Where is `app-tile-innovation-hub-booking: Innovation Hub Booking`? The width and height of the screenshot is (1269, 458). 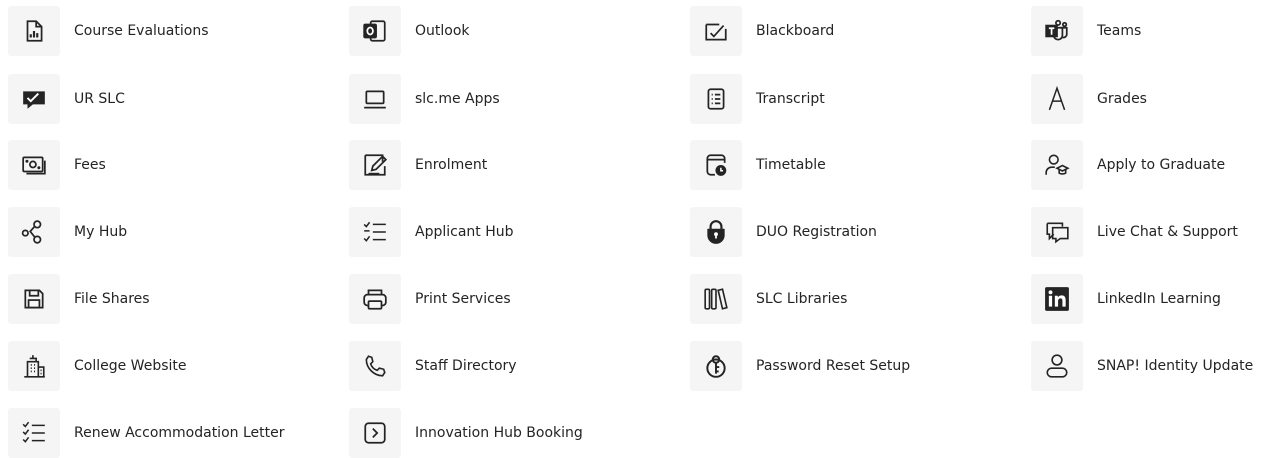
app-tile-innovation-hub-booking: Innovation Hub Booking is located at coordinates (466, 433).